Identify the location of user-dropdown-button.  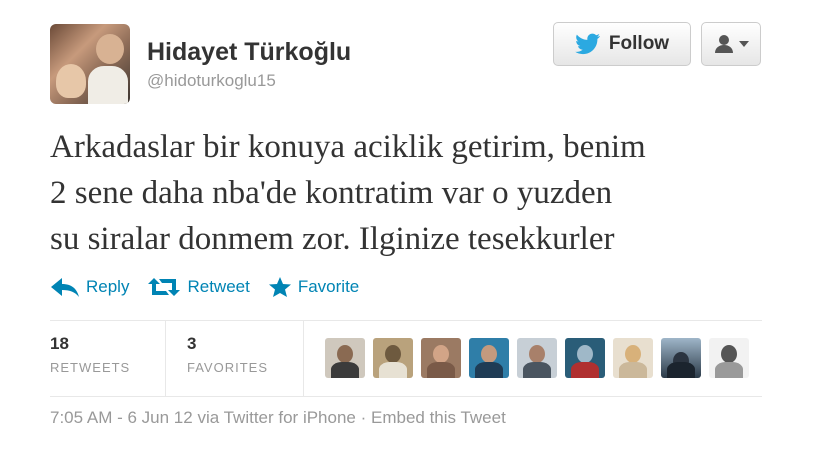
(731, 44).